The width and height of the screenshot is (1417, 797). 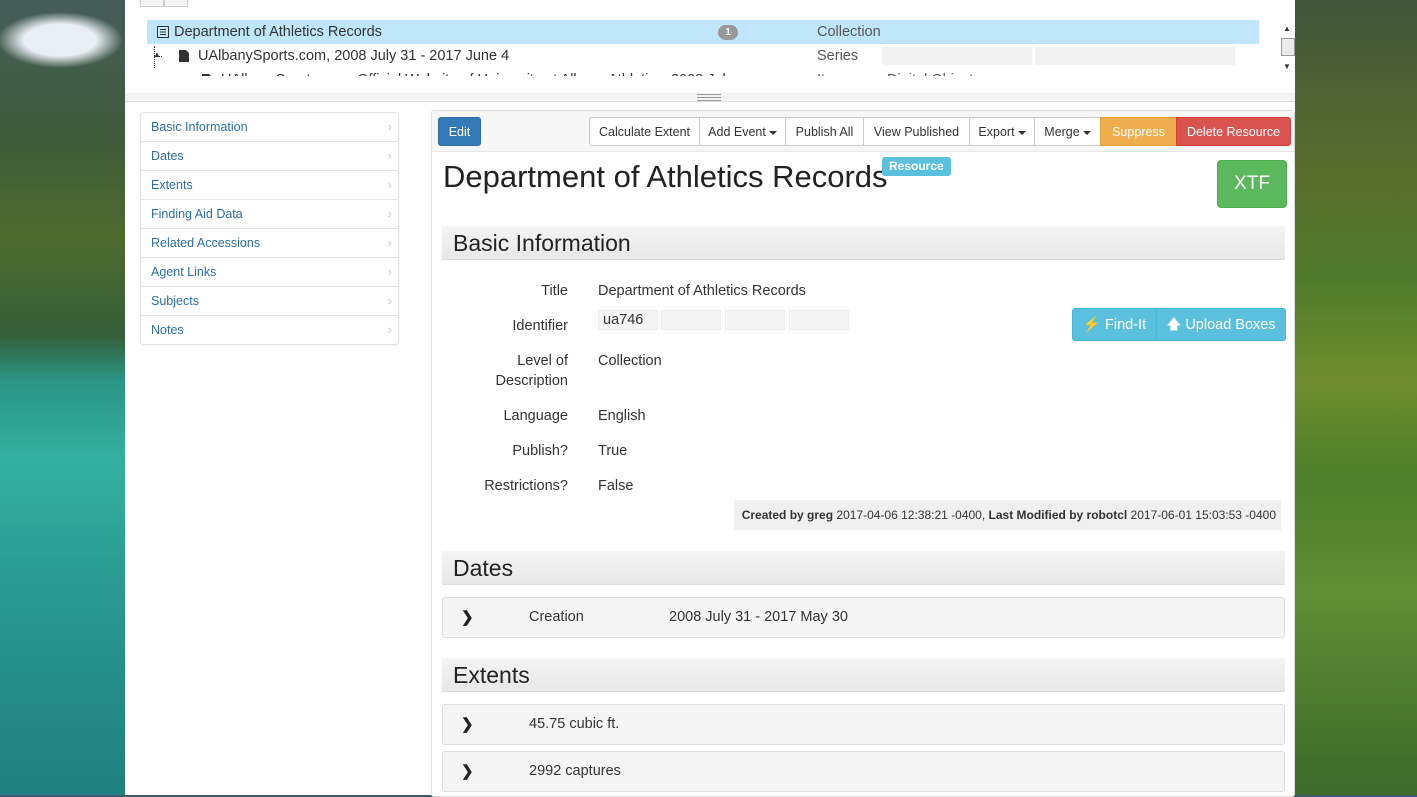 I want to click on sidebar-item-agent-links: Agent Links ›, so click(x=269, y=272).